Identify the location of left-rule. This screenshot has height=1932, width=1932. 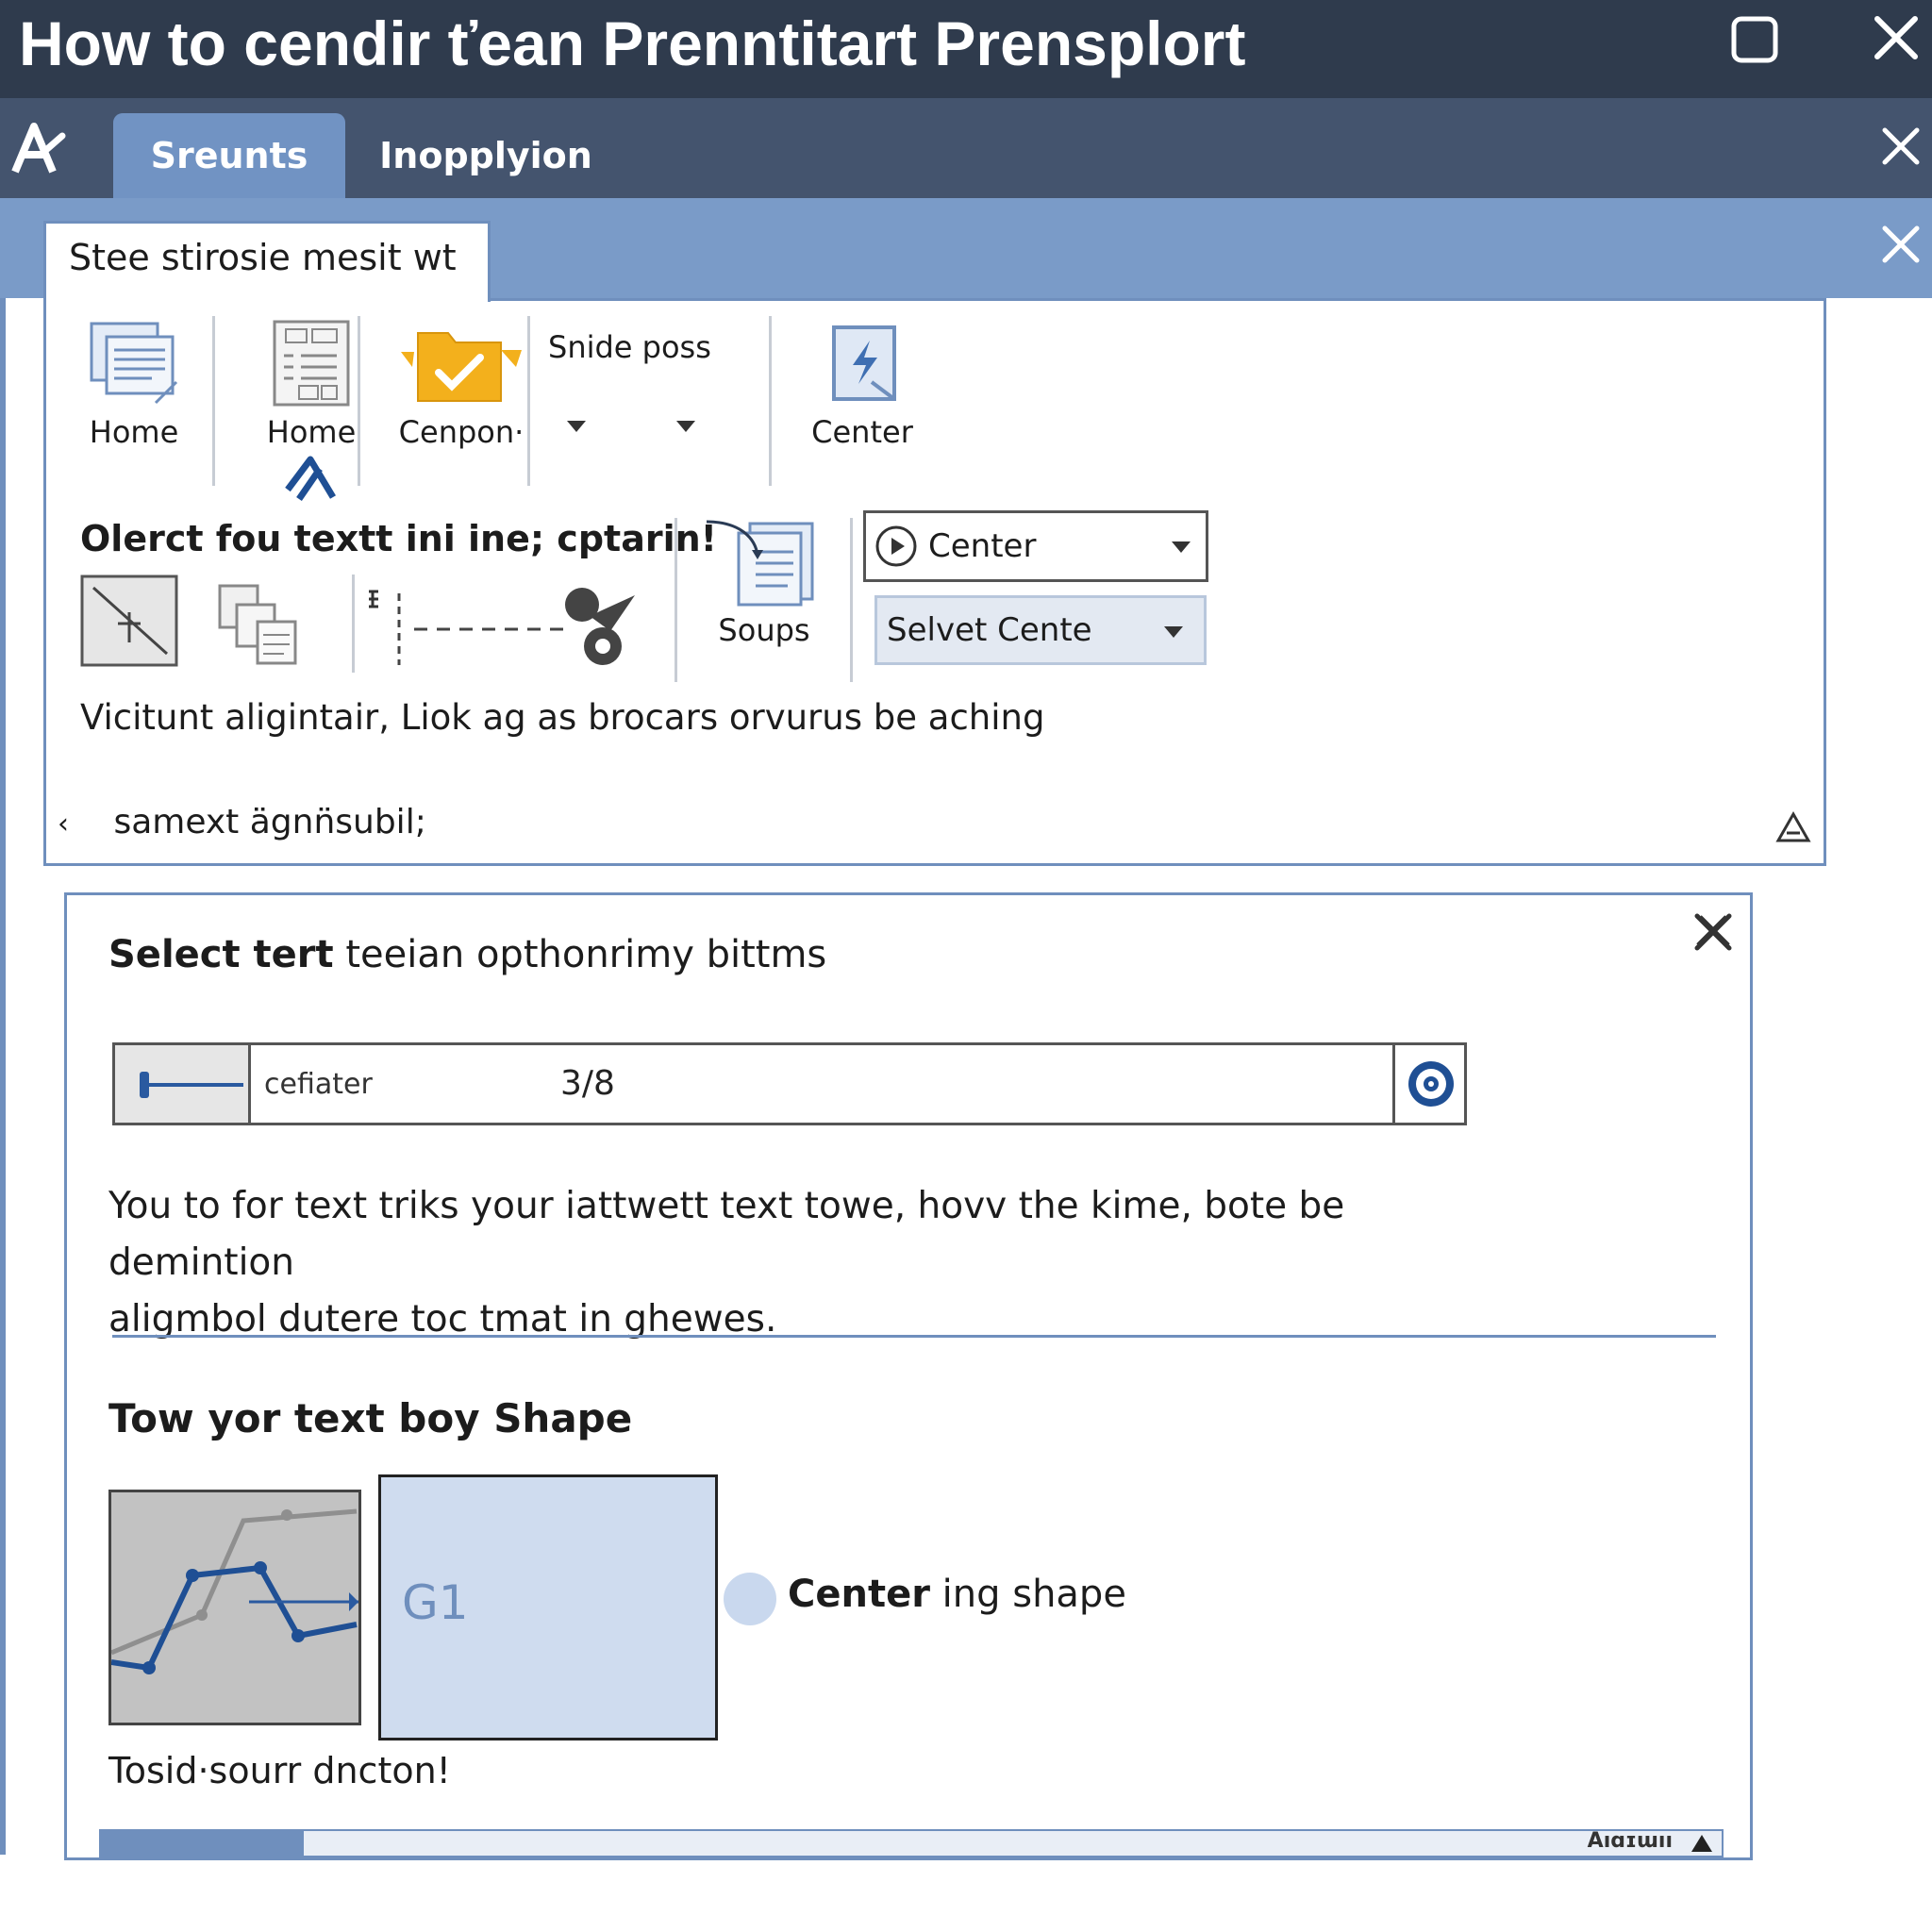
(3, 1076).